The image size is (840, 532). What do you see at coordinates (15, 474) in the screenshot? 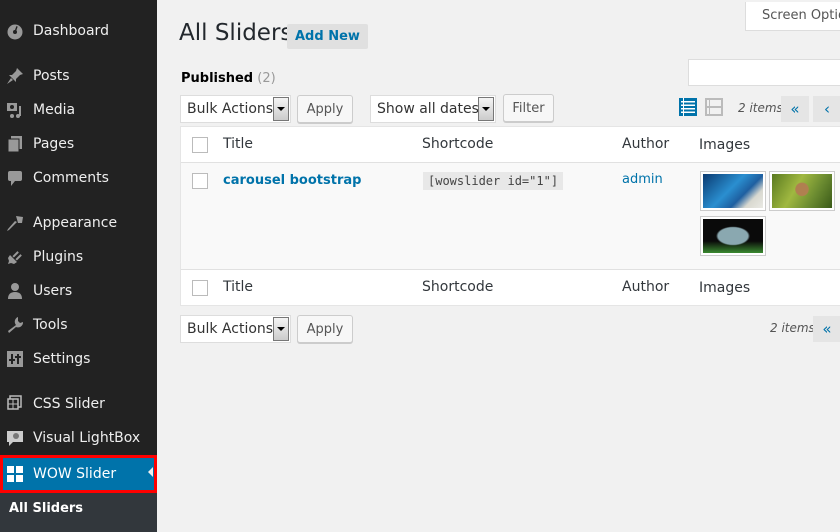
I see `grid-icon` at bounding box center [15, 474].